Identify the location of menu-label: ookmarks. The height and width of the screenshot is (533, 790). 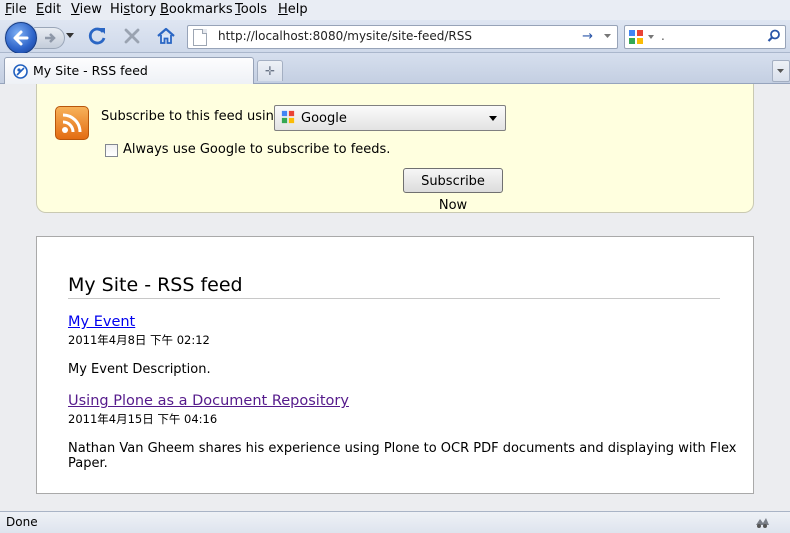
(200, 9).